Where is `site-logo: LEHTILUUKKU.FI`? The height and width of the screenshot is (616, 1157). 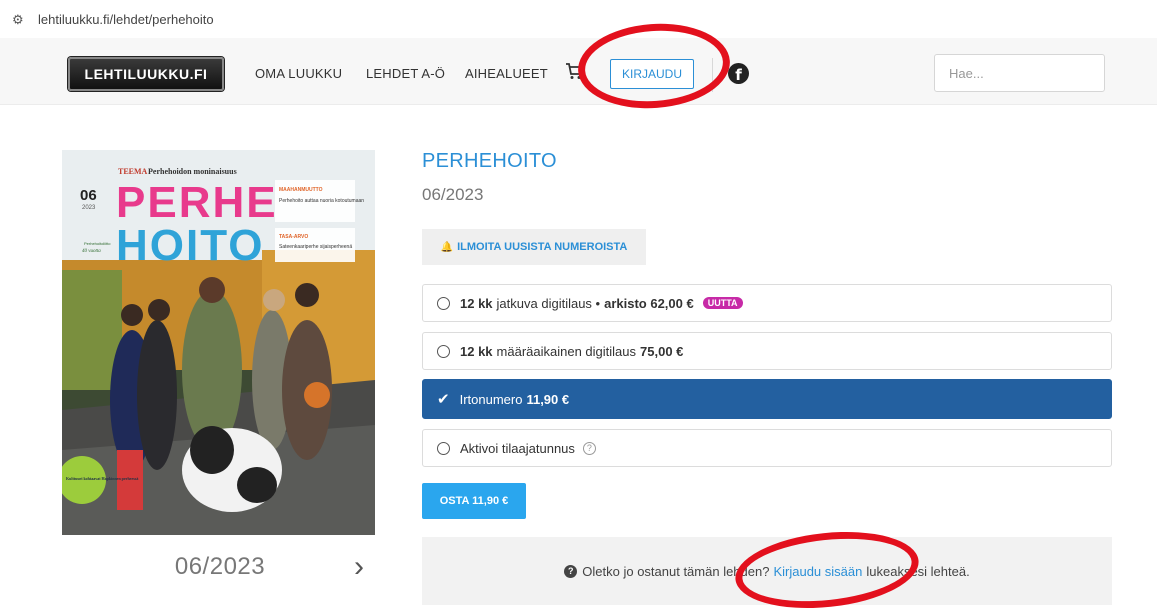 site-logo: LEHTILUUKKU.FI is located at coordinates (146, 74).